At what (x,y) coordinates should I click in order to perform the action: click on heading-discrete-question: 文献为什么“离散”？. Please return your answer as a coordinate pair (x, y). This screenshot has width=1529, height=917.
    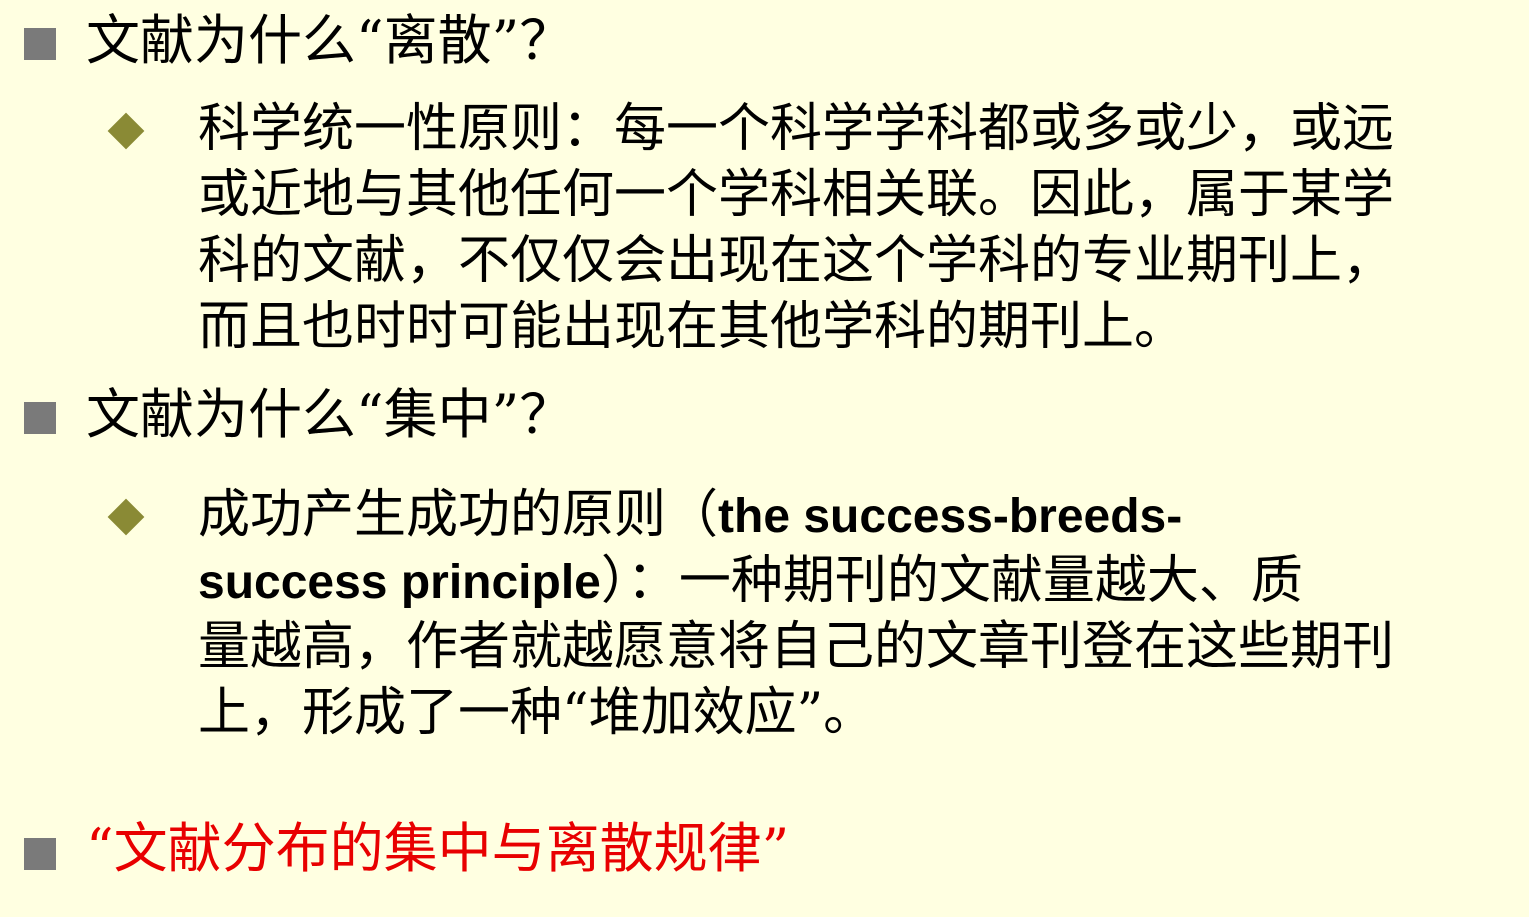
    Looking at the image, I should click on (330, 40).